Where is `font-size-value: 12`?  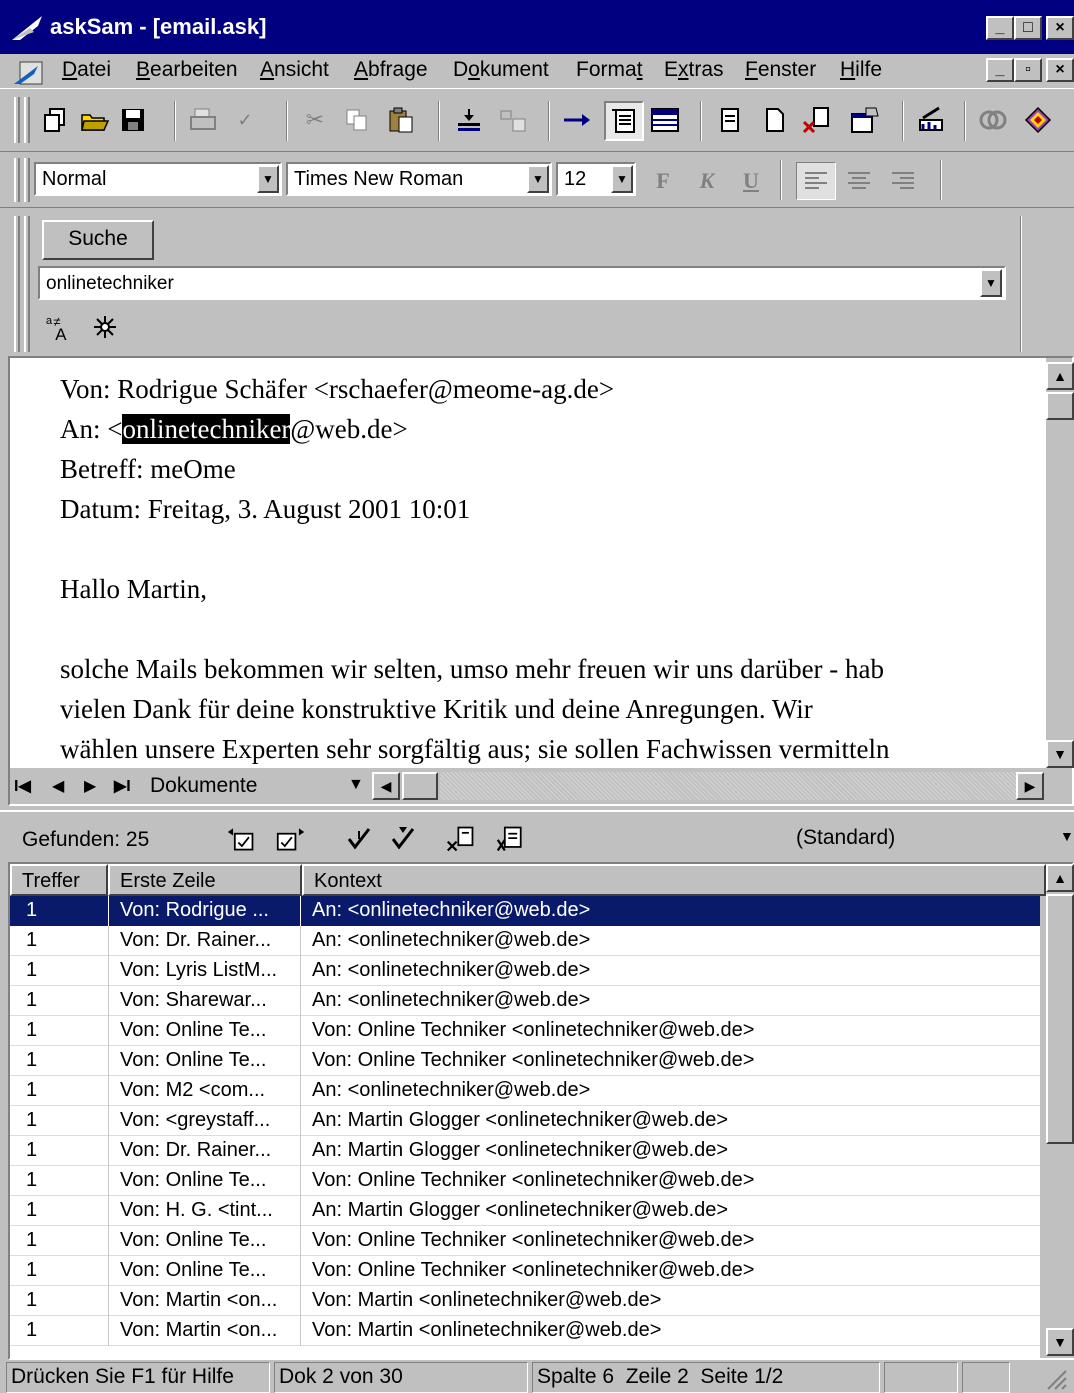
font-size-value: 12 is located at coordinates (575, 179).